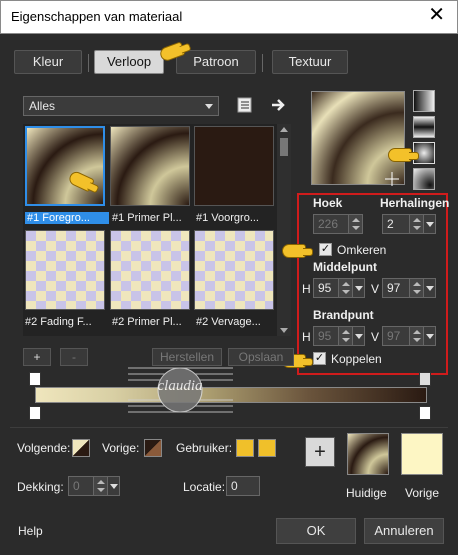 The image size is (458, 555). I want to click on window-title: Eigenschappen van materiaal, so click(97, 16).